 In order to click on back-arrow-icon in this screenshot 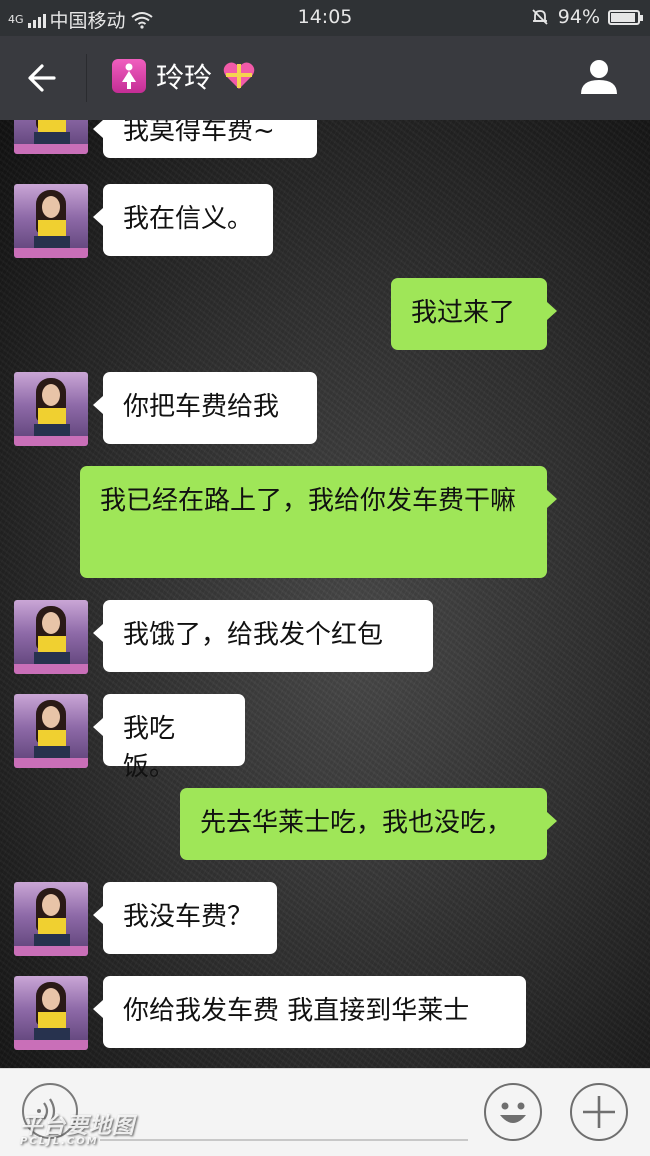, I will do `click(46, 78)`.